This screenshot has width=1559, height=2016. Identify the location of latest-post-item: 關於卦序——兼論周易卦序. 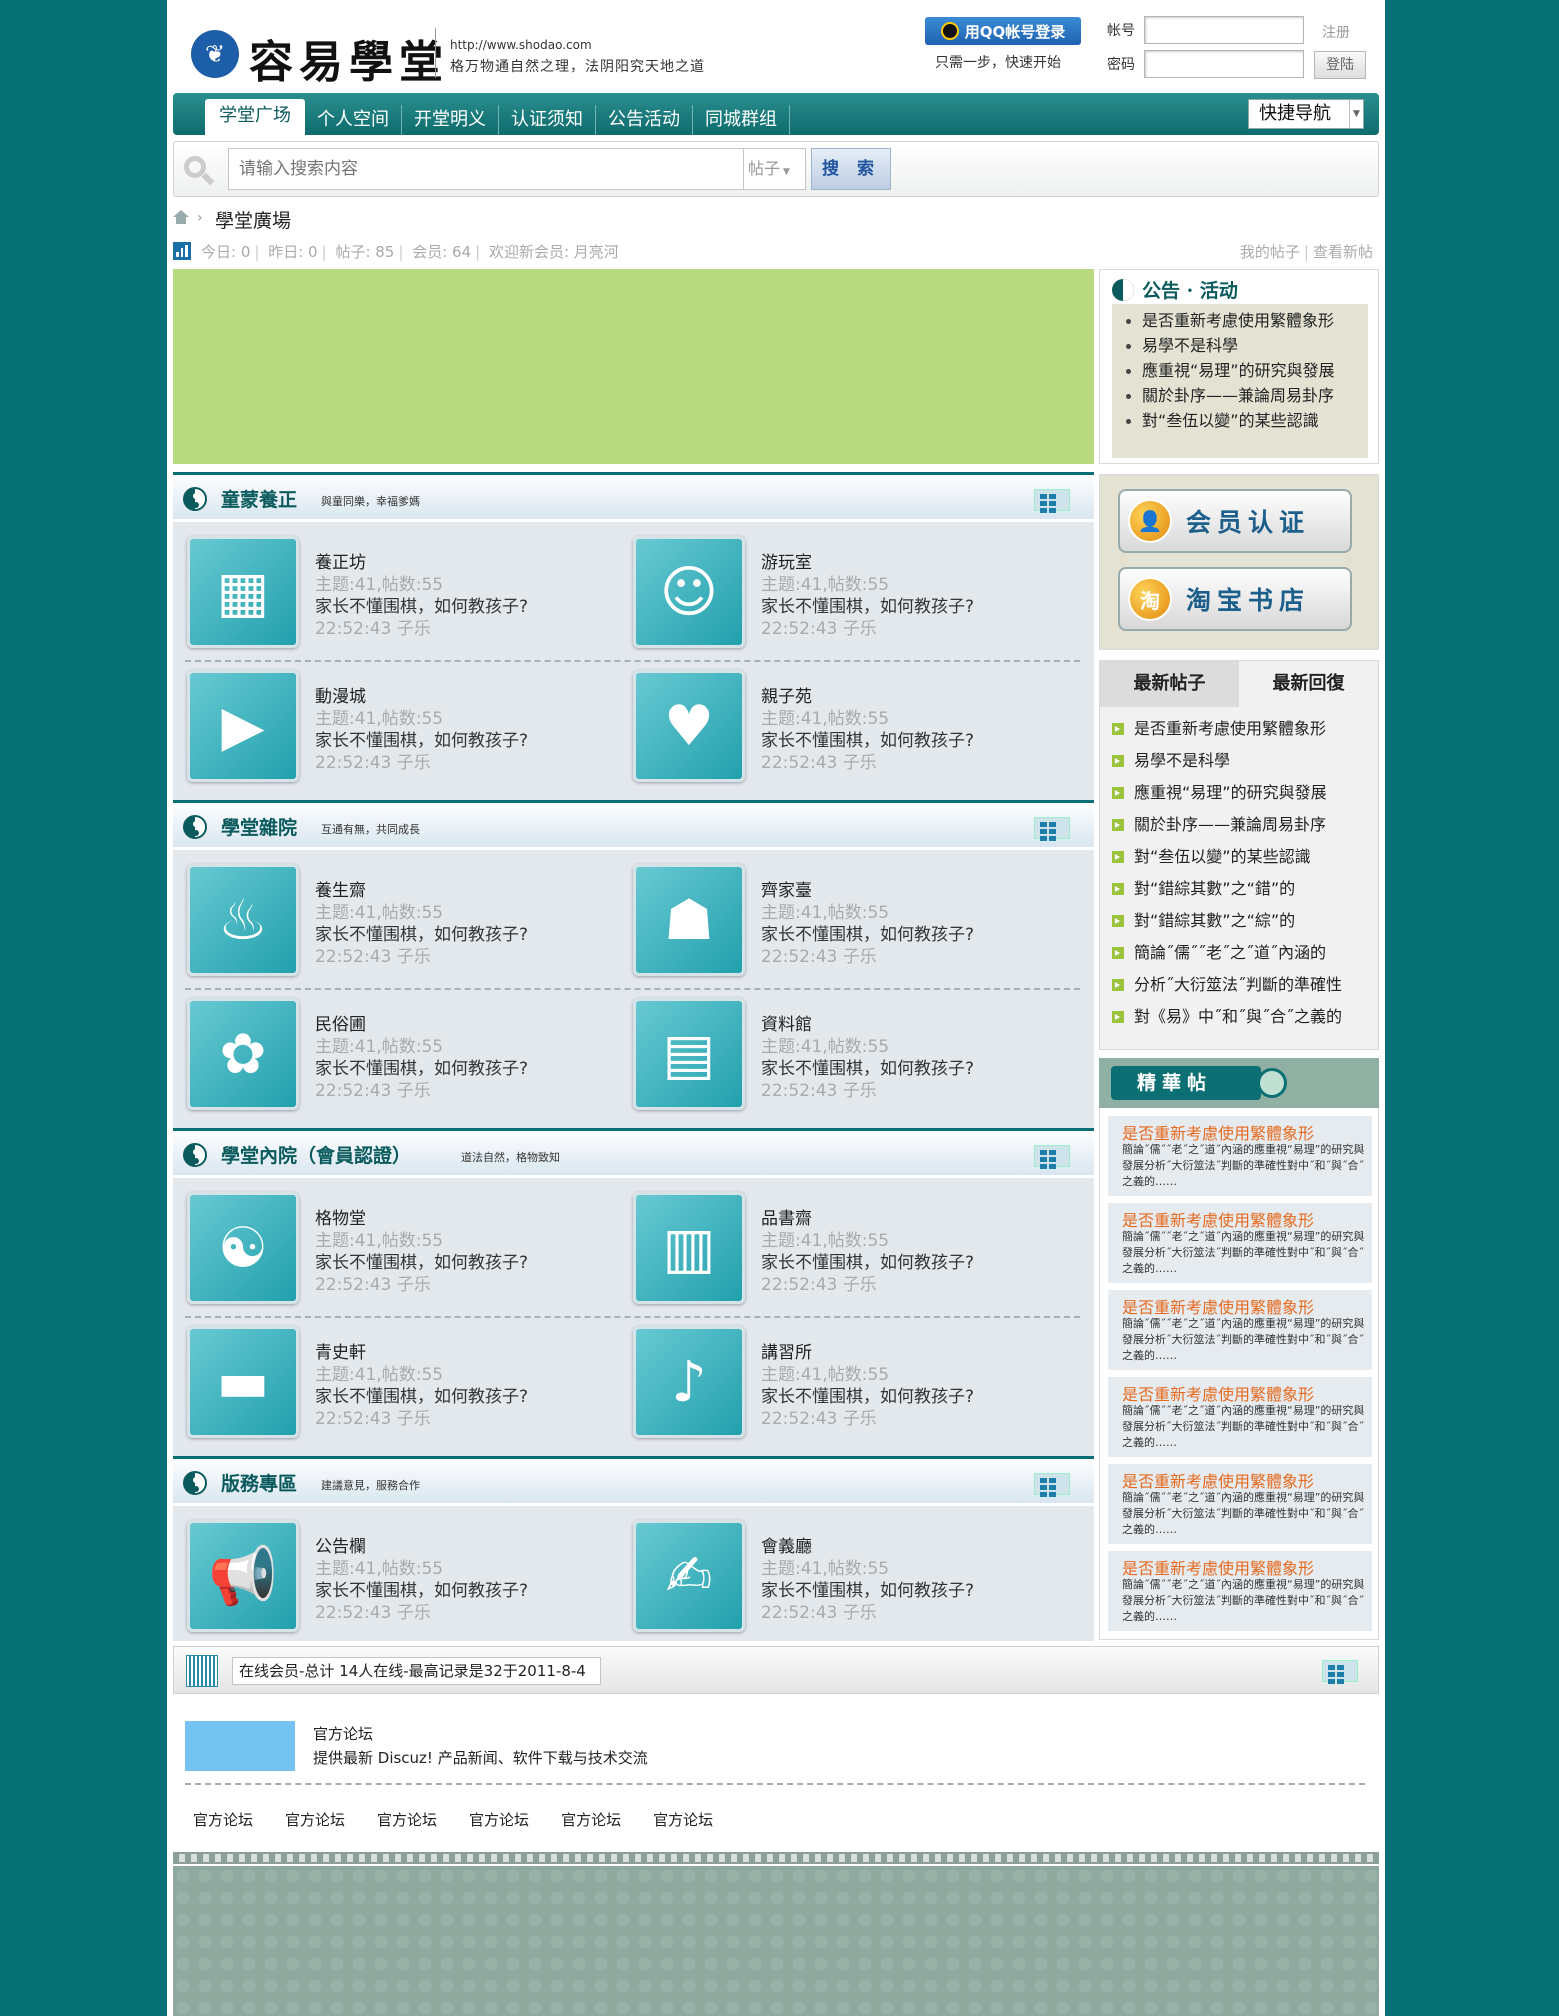
(1240, 825).